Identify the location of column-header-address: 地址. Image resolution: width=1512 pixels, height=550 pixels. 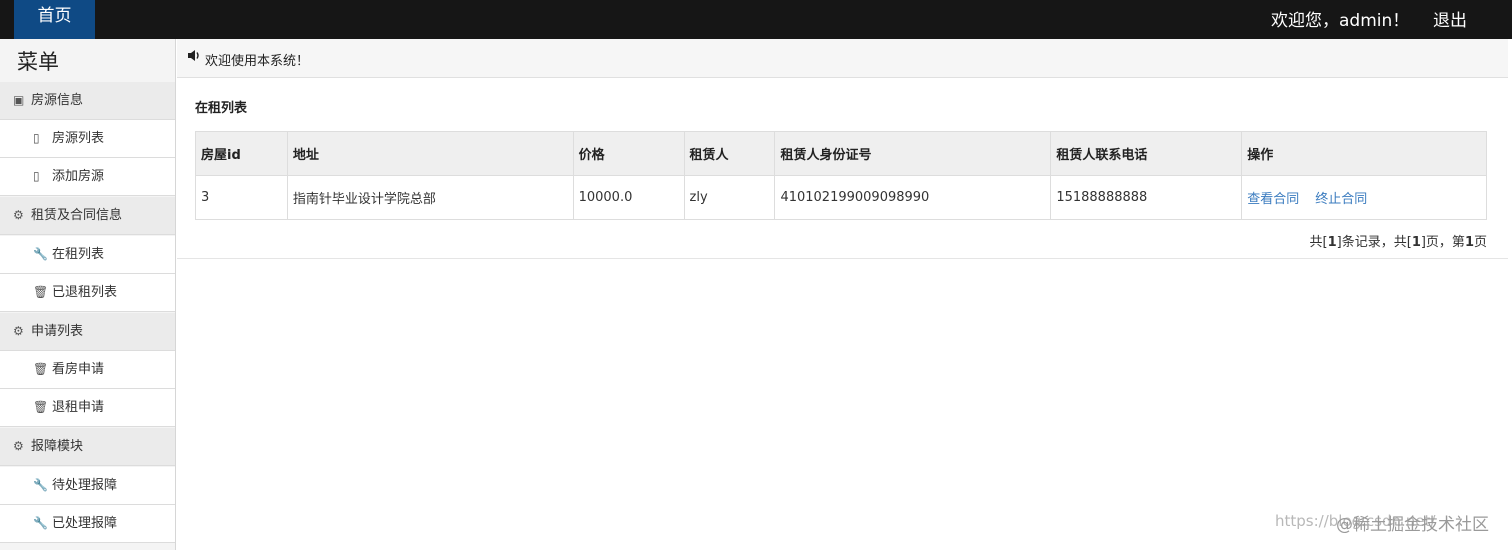
(430, 153).